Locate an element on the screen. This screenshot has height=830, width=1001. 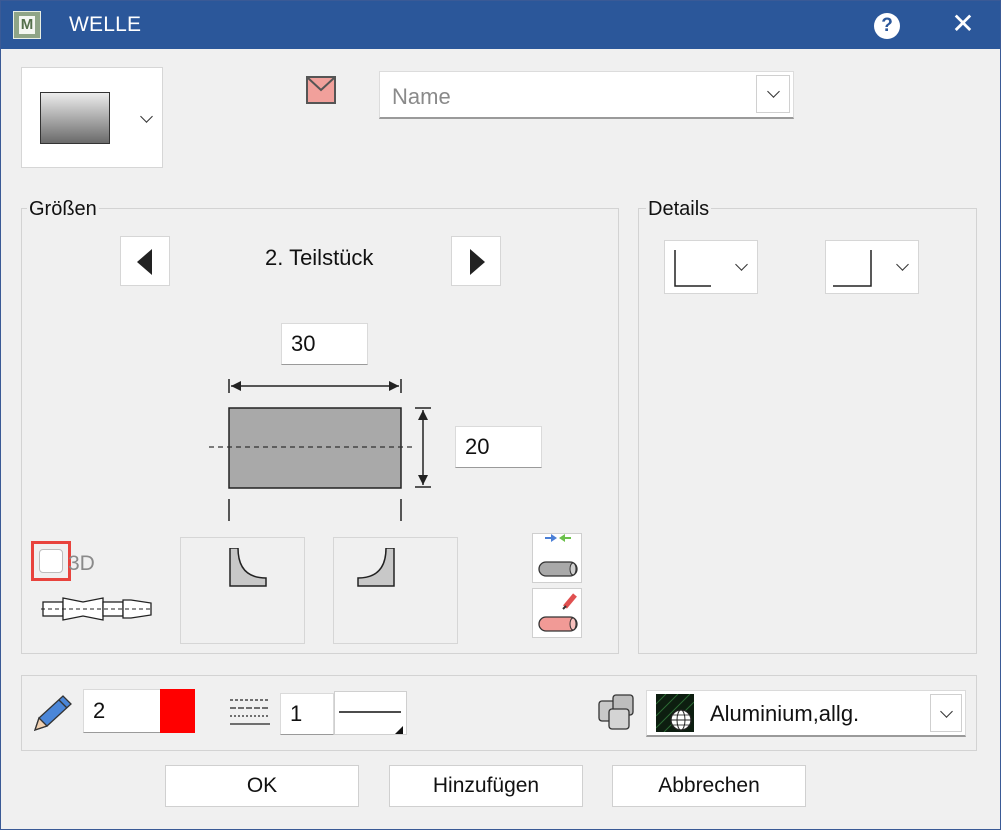
3d-checkbox is located at coordinates (51, 561).